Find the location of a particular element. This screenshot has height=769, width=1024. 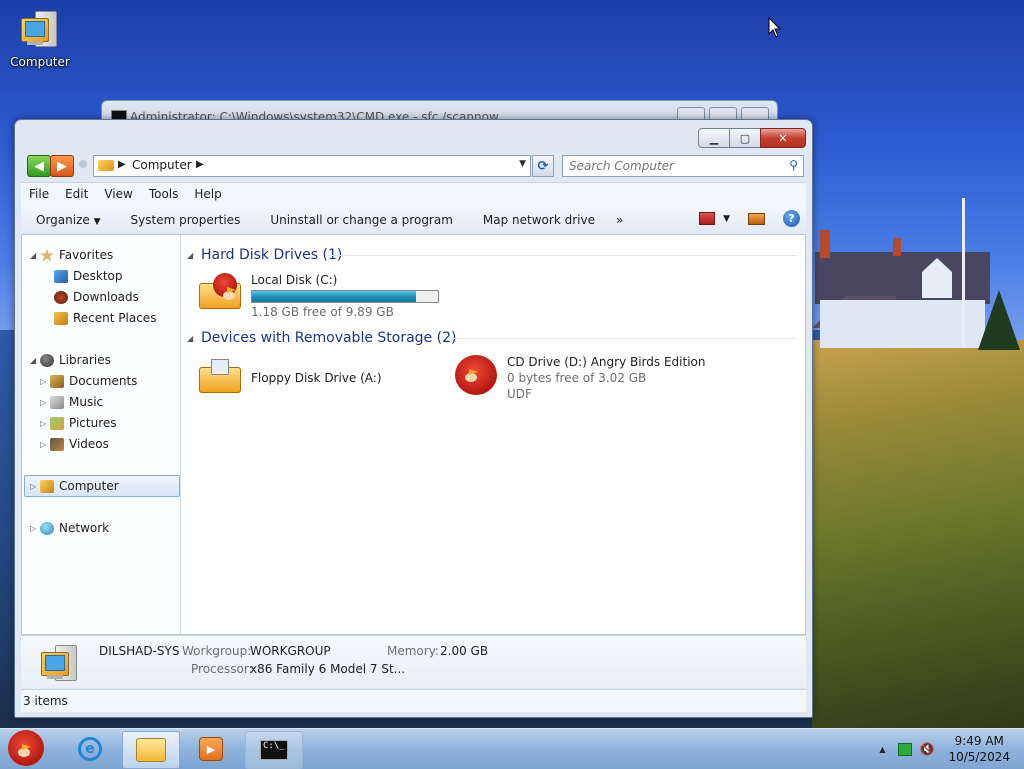

navigation-row: ◀ ▶ ▶ Computer ▶ ▼ ⟳ ⚲ is located at coordinates (415, 166).